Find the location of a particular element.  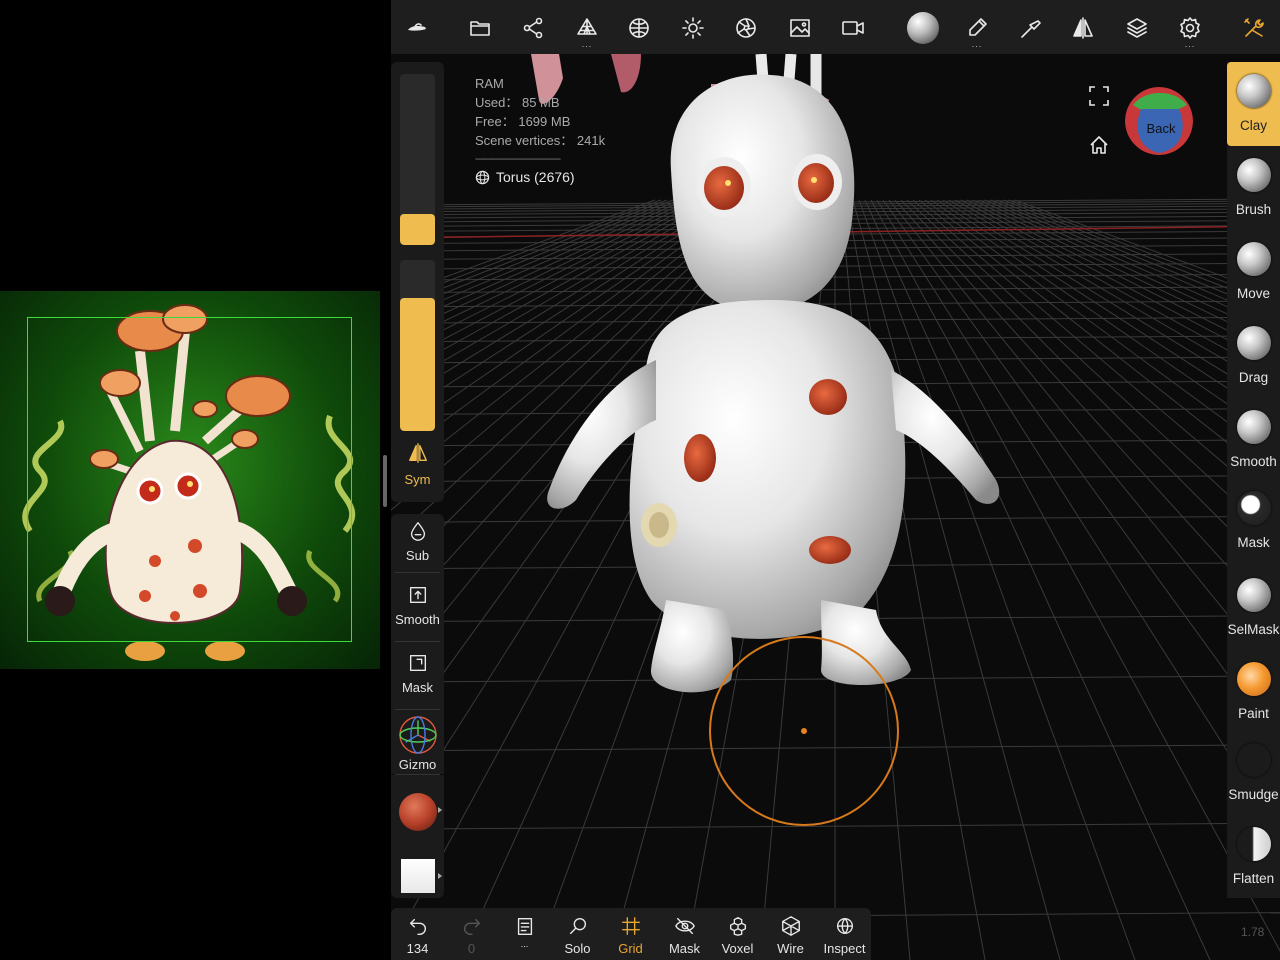

gizmo-icon is located at coordinates (417, 735).